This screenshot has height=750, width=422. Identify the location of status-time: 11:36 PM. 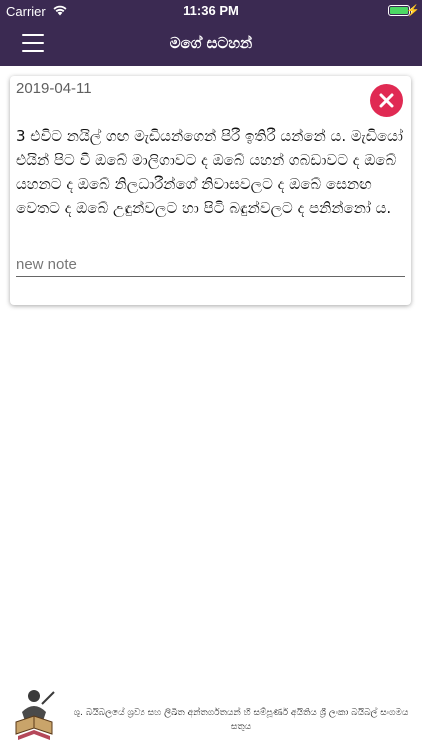
(211, 10).